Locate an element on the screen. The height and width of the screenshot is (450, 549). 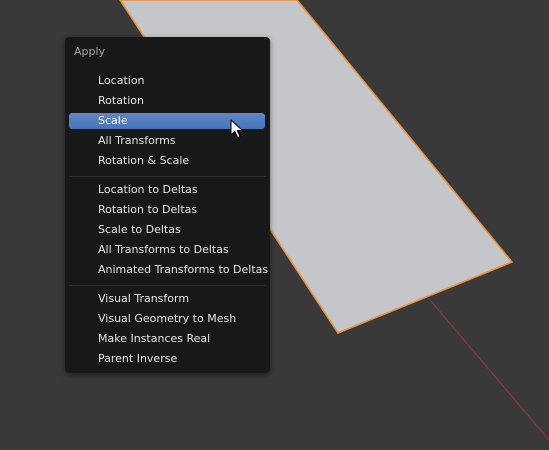
menu-item-label: Scale is located at coordinates (113, 120).